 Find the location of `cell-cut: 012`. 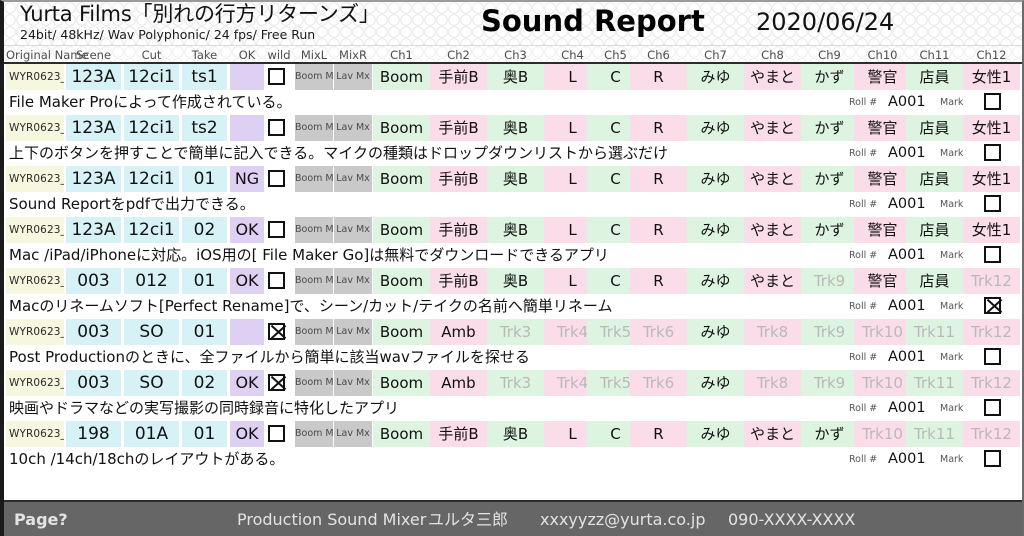

cell-cut: 012 is located at coordinates (151, 281).